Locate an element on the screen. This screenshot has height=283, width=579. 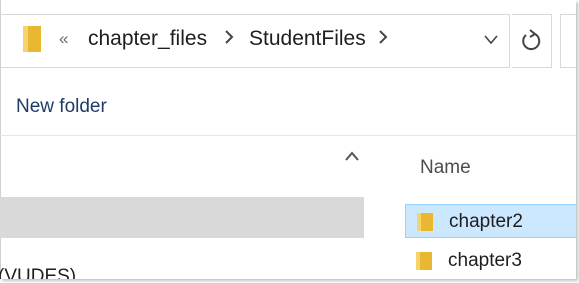
new-folder-button: New folder is located at coordinates (61, 107).